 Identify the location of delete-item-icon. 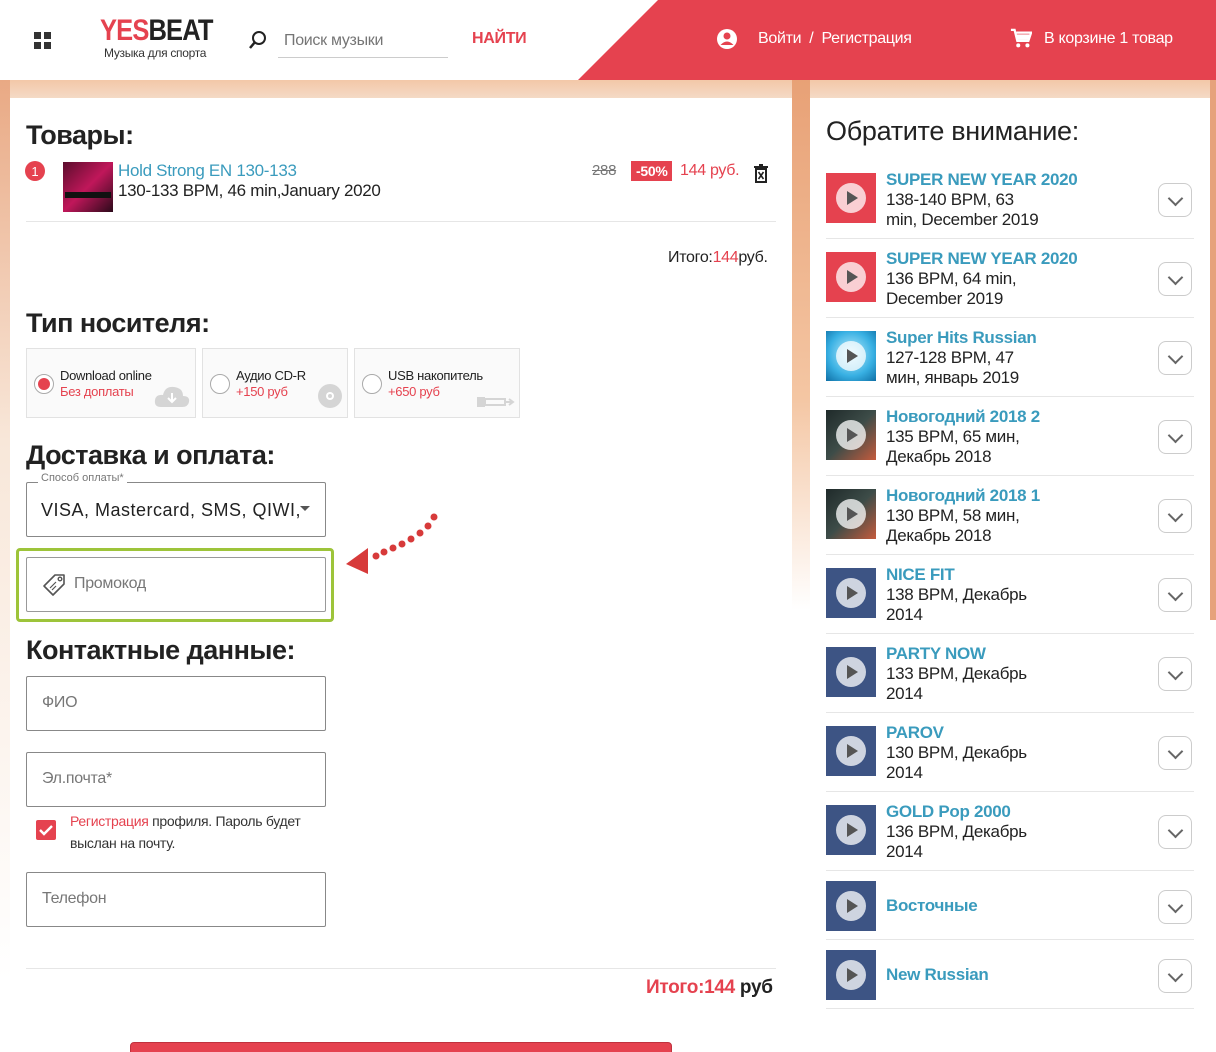
(761, 173).